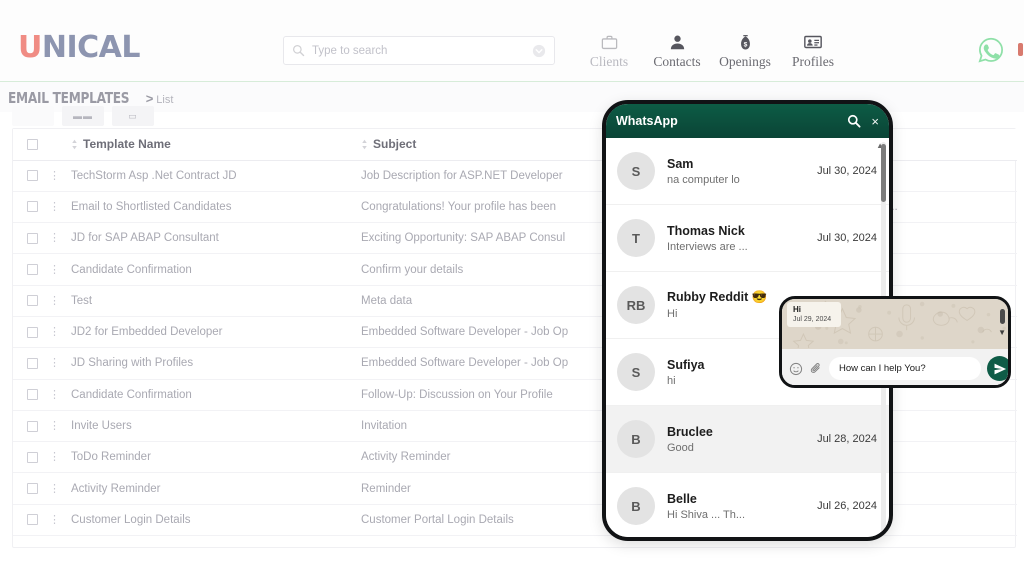  I want to click on close-icon: ×, so click(875, 121).